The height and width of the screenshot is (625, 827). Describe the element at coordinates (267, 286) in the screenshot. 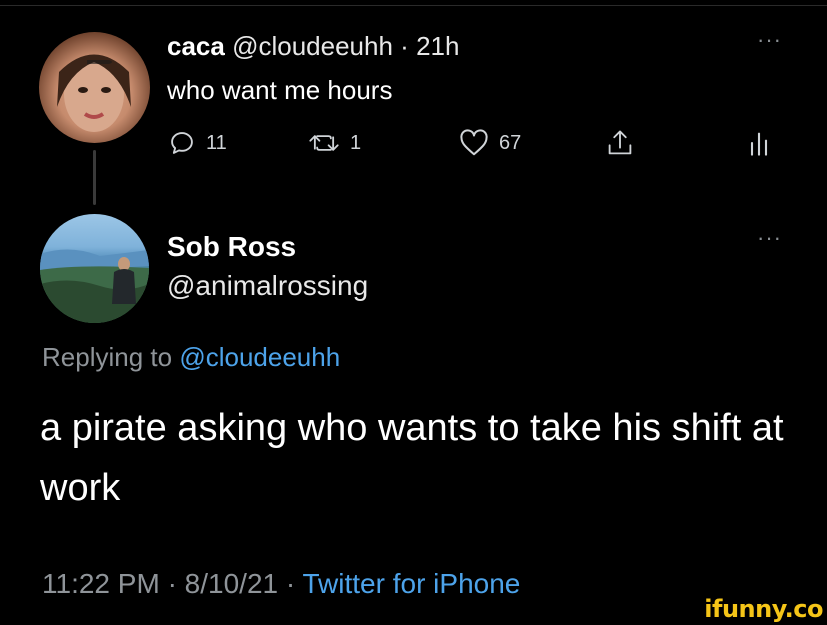

I see `reply-author-handle: @animalrossing` at that location.